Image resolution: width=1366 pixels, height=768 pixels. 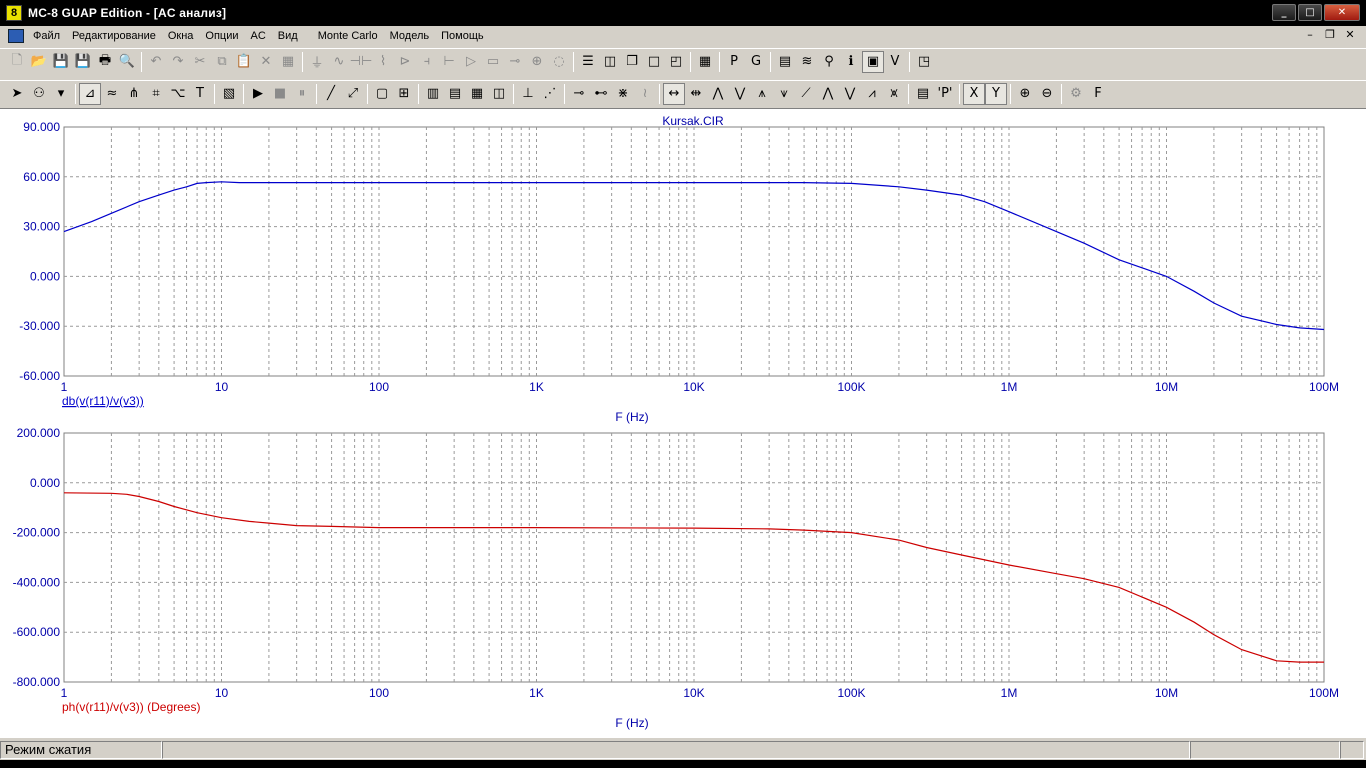 What do you see at coordinates (16, 36) in the screenshot?
I see `document-icon` at bounding box center [16, 36].